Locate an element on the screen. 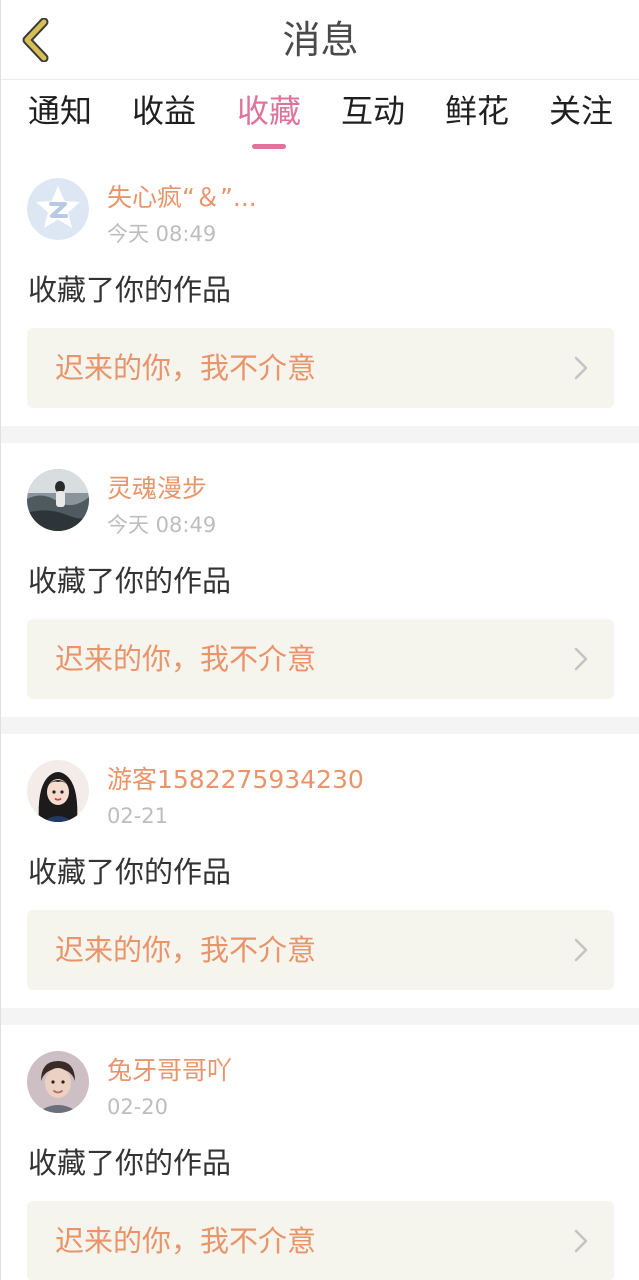 The height and width of the screenshot is (1280, 639). tab-flowers: 鲜花 is located at coordinates (477, 116).